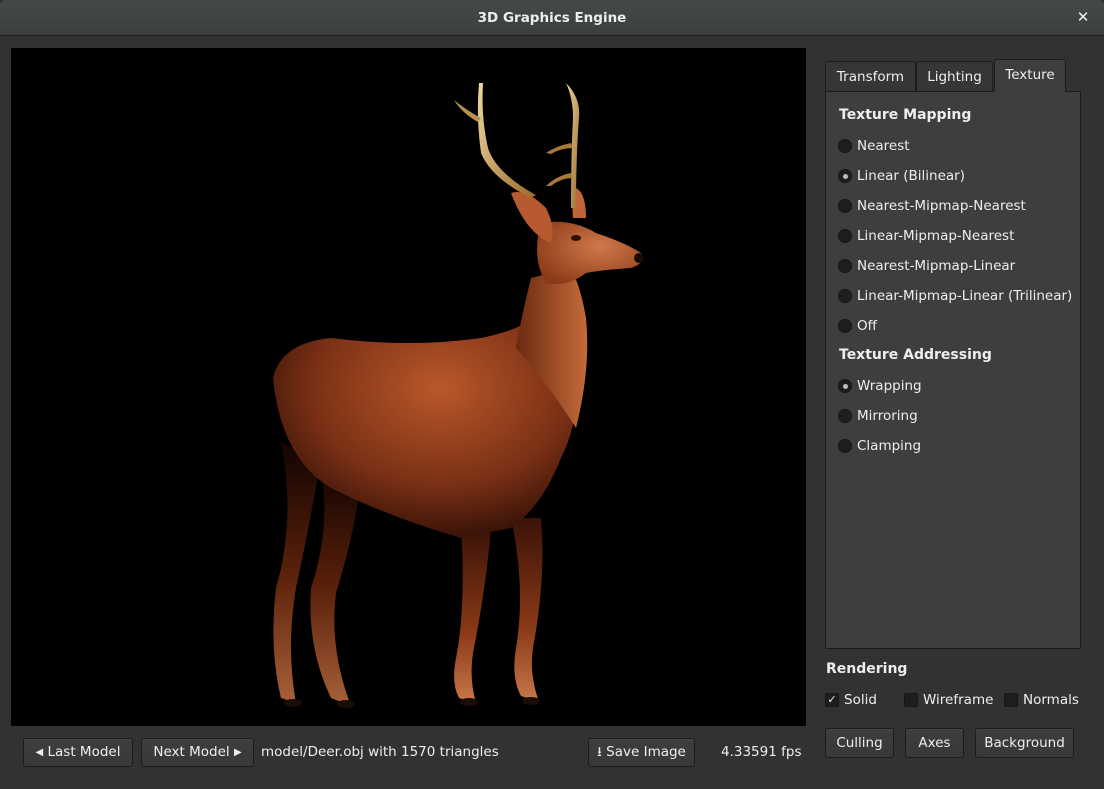 This screenshot has width=1104, height=789. I want to click on download-icon: ⭳, so click(599, 752).